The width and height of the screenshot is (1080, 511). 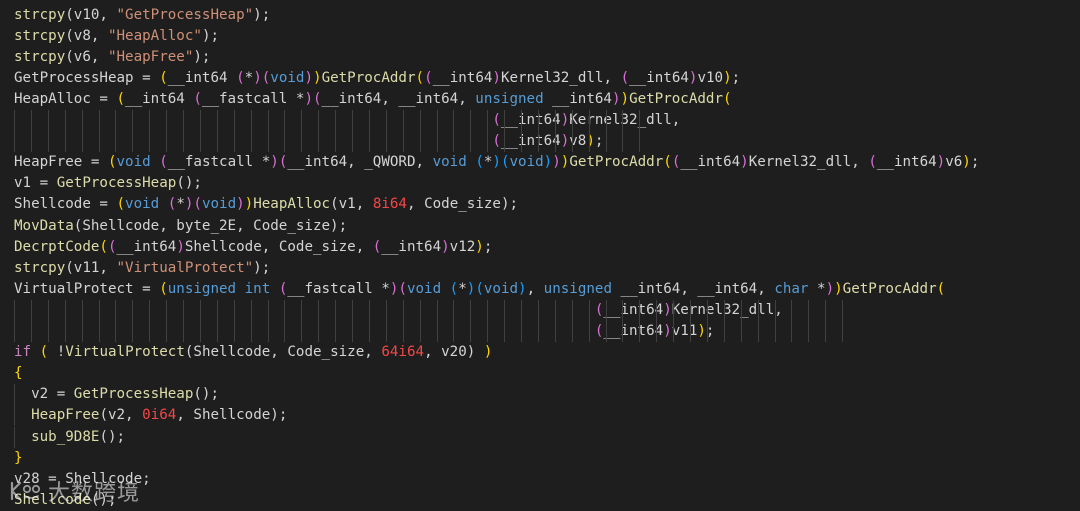 I want to click on code-token: Shellcode, so click(x=52, y=499).